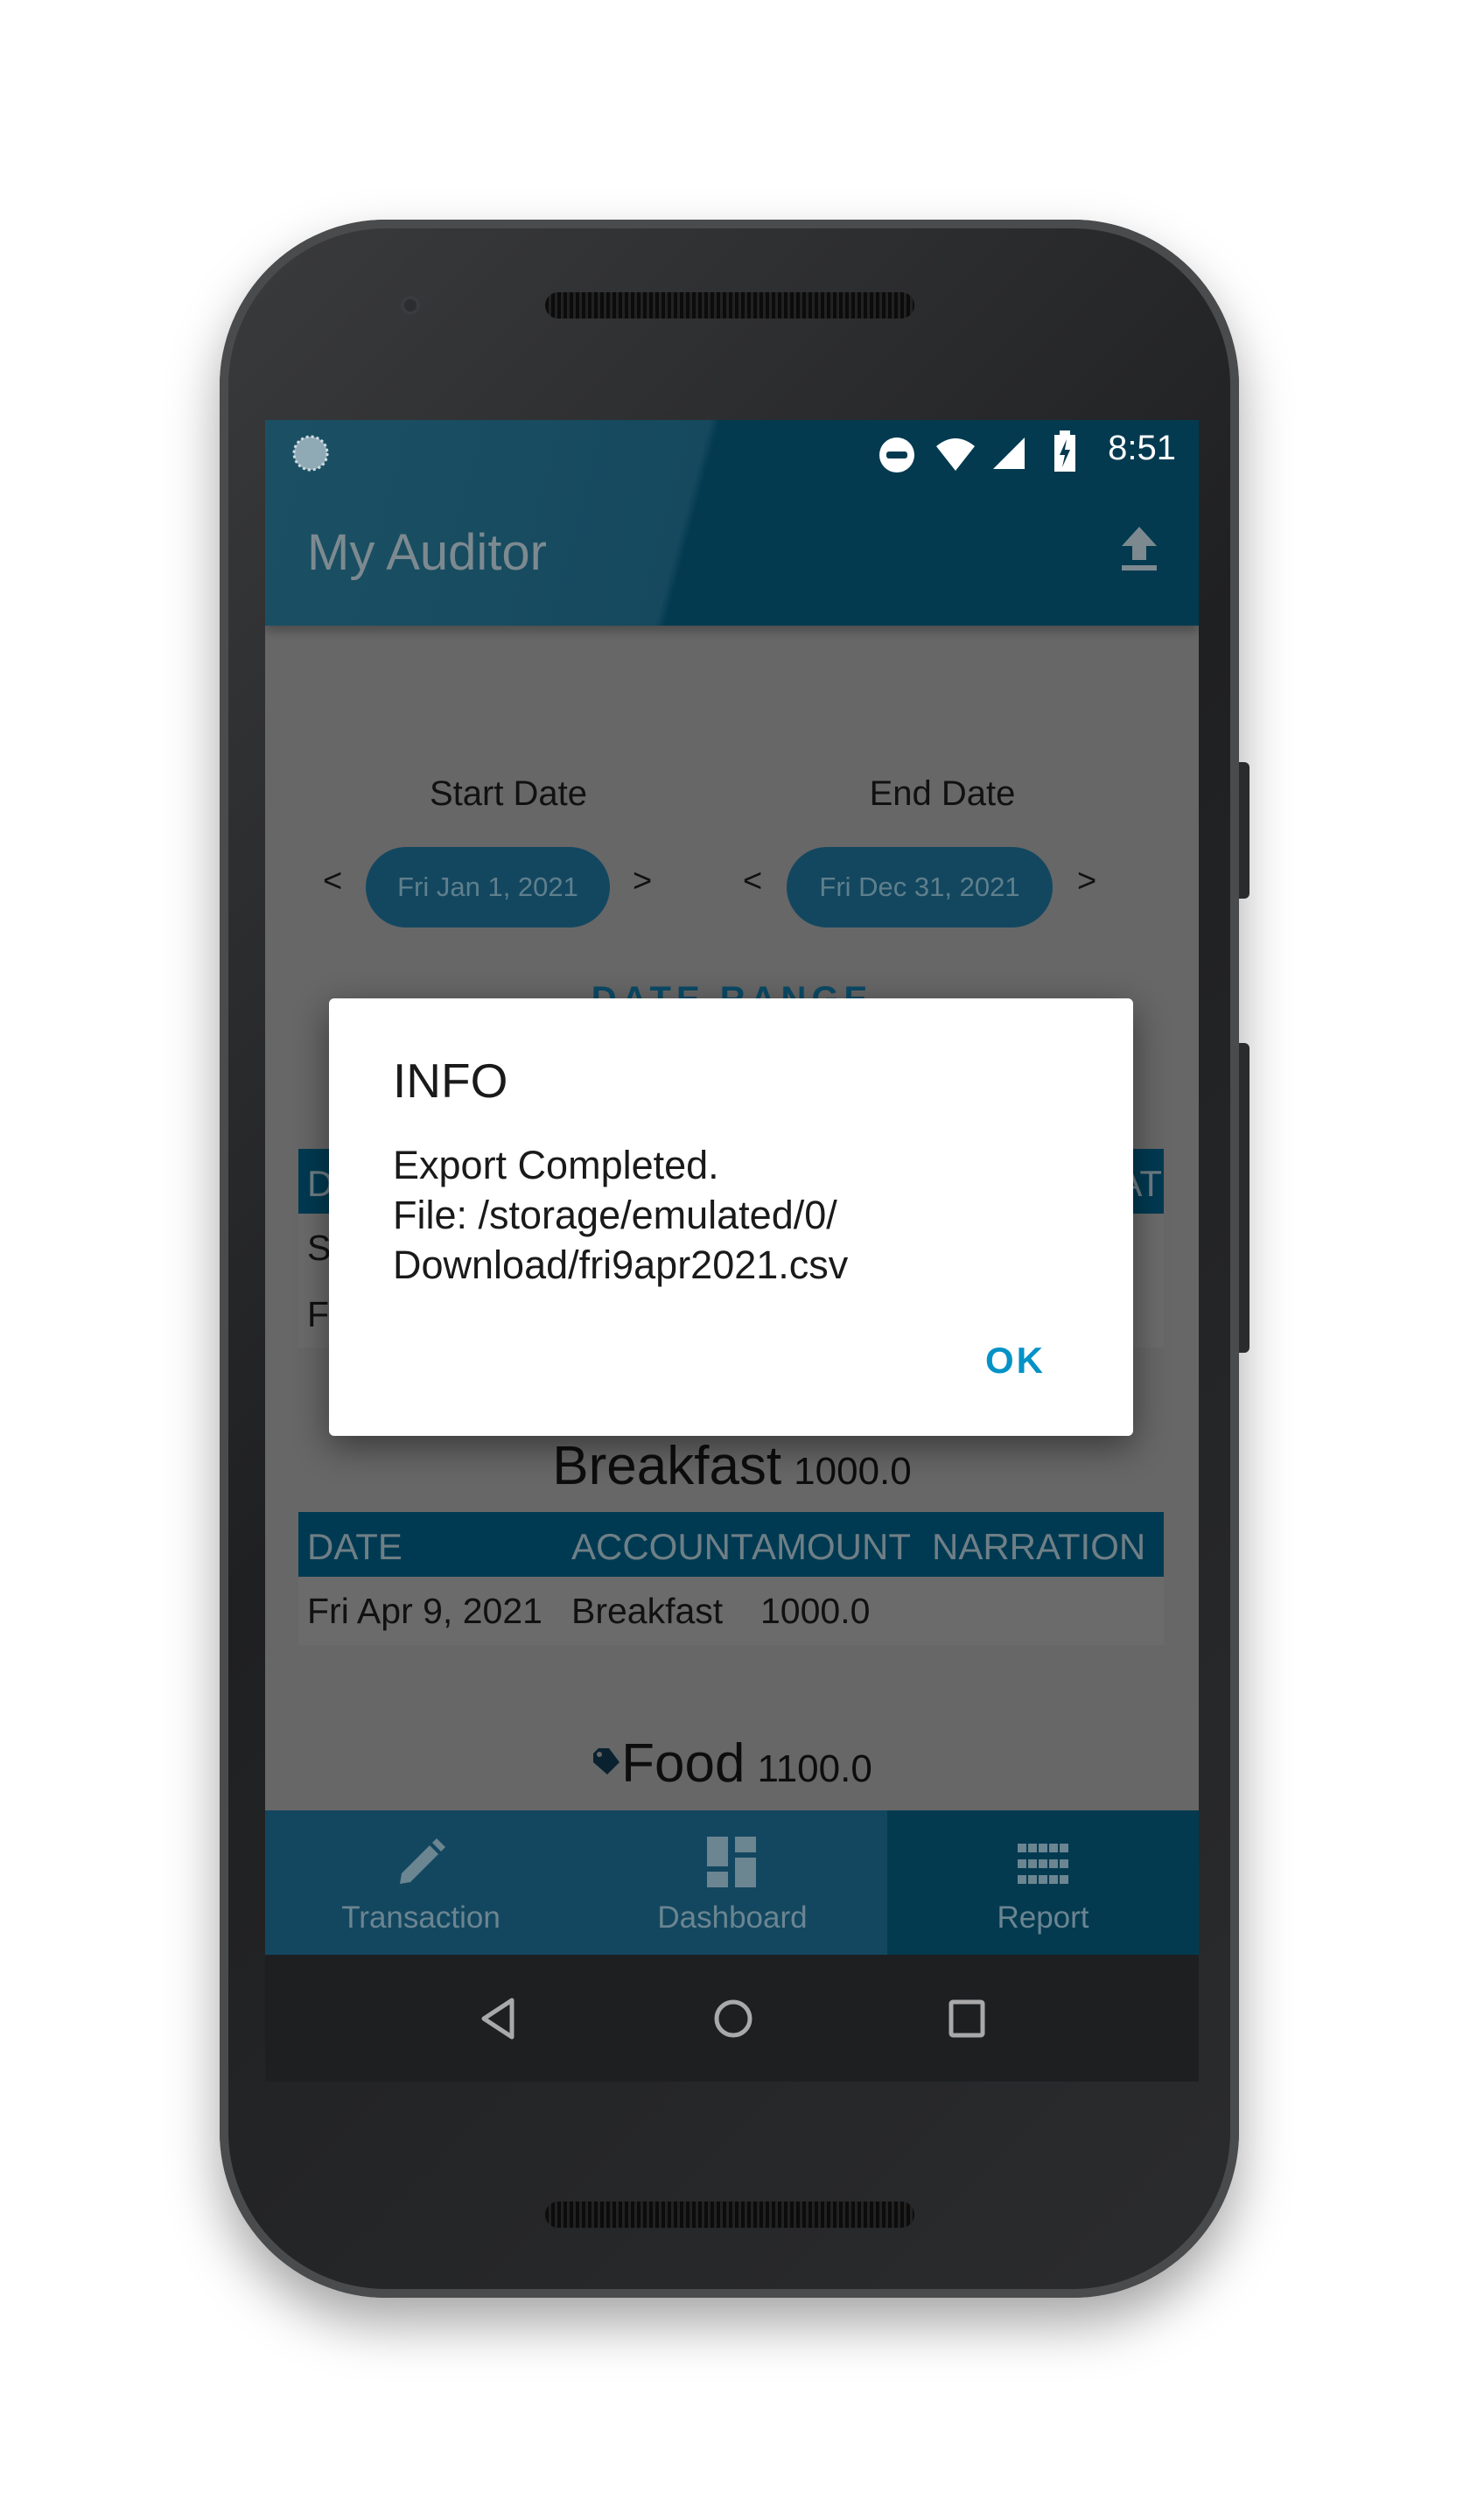 Image resolution: width=1470 pixels, height=2520 pixels. I want to click on bottom-navigation: Transaction Dashboard Report, so click(732, 1882).